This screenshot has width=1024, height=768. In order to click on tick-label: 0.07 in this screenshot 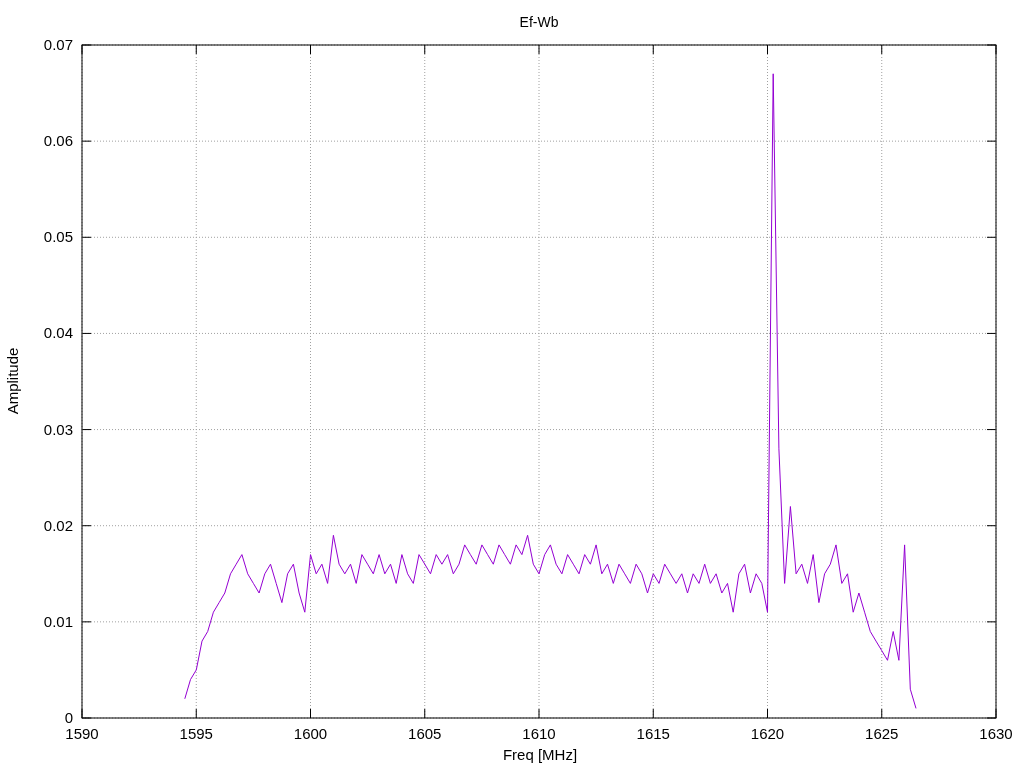, I will do `click(58, 44)`.